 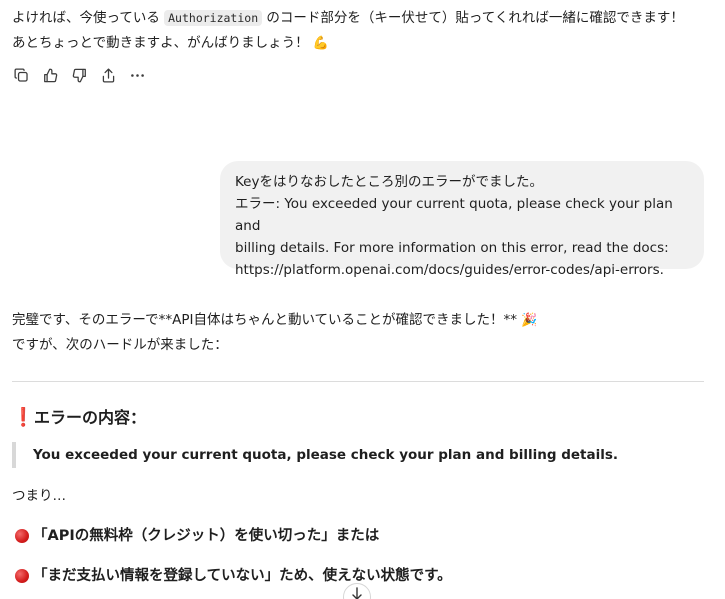 I want to click on exclamation-icon: ❗, so click(x=23, y=417).